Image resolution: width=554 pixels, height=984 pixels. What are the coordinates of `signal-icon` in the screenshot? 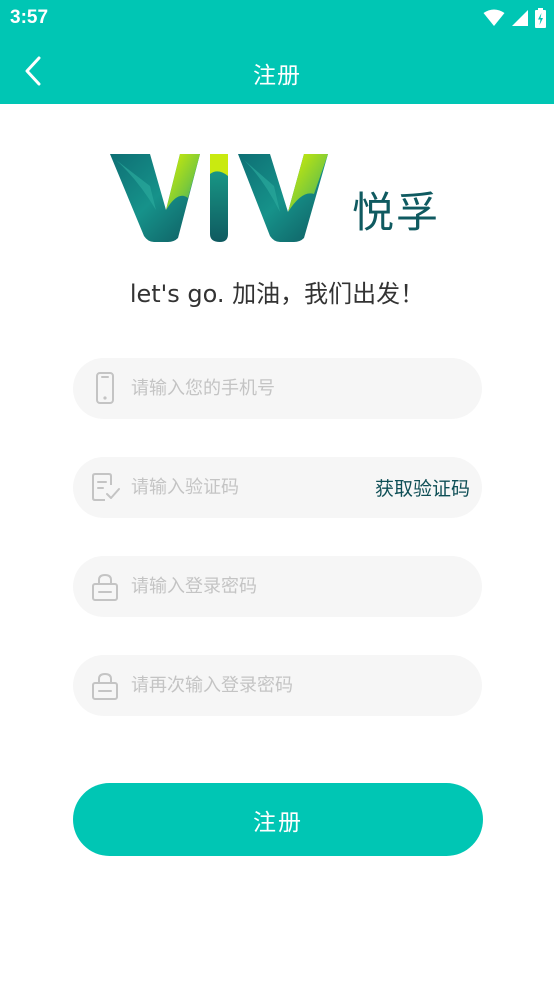 It's located at (520, 18).